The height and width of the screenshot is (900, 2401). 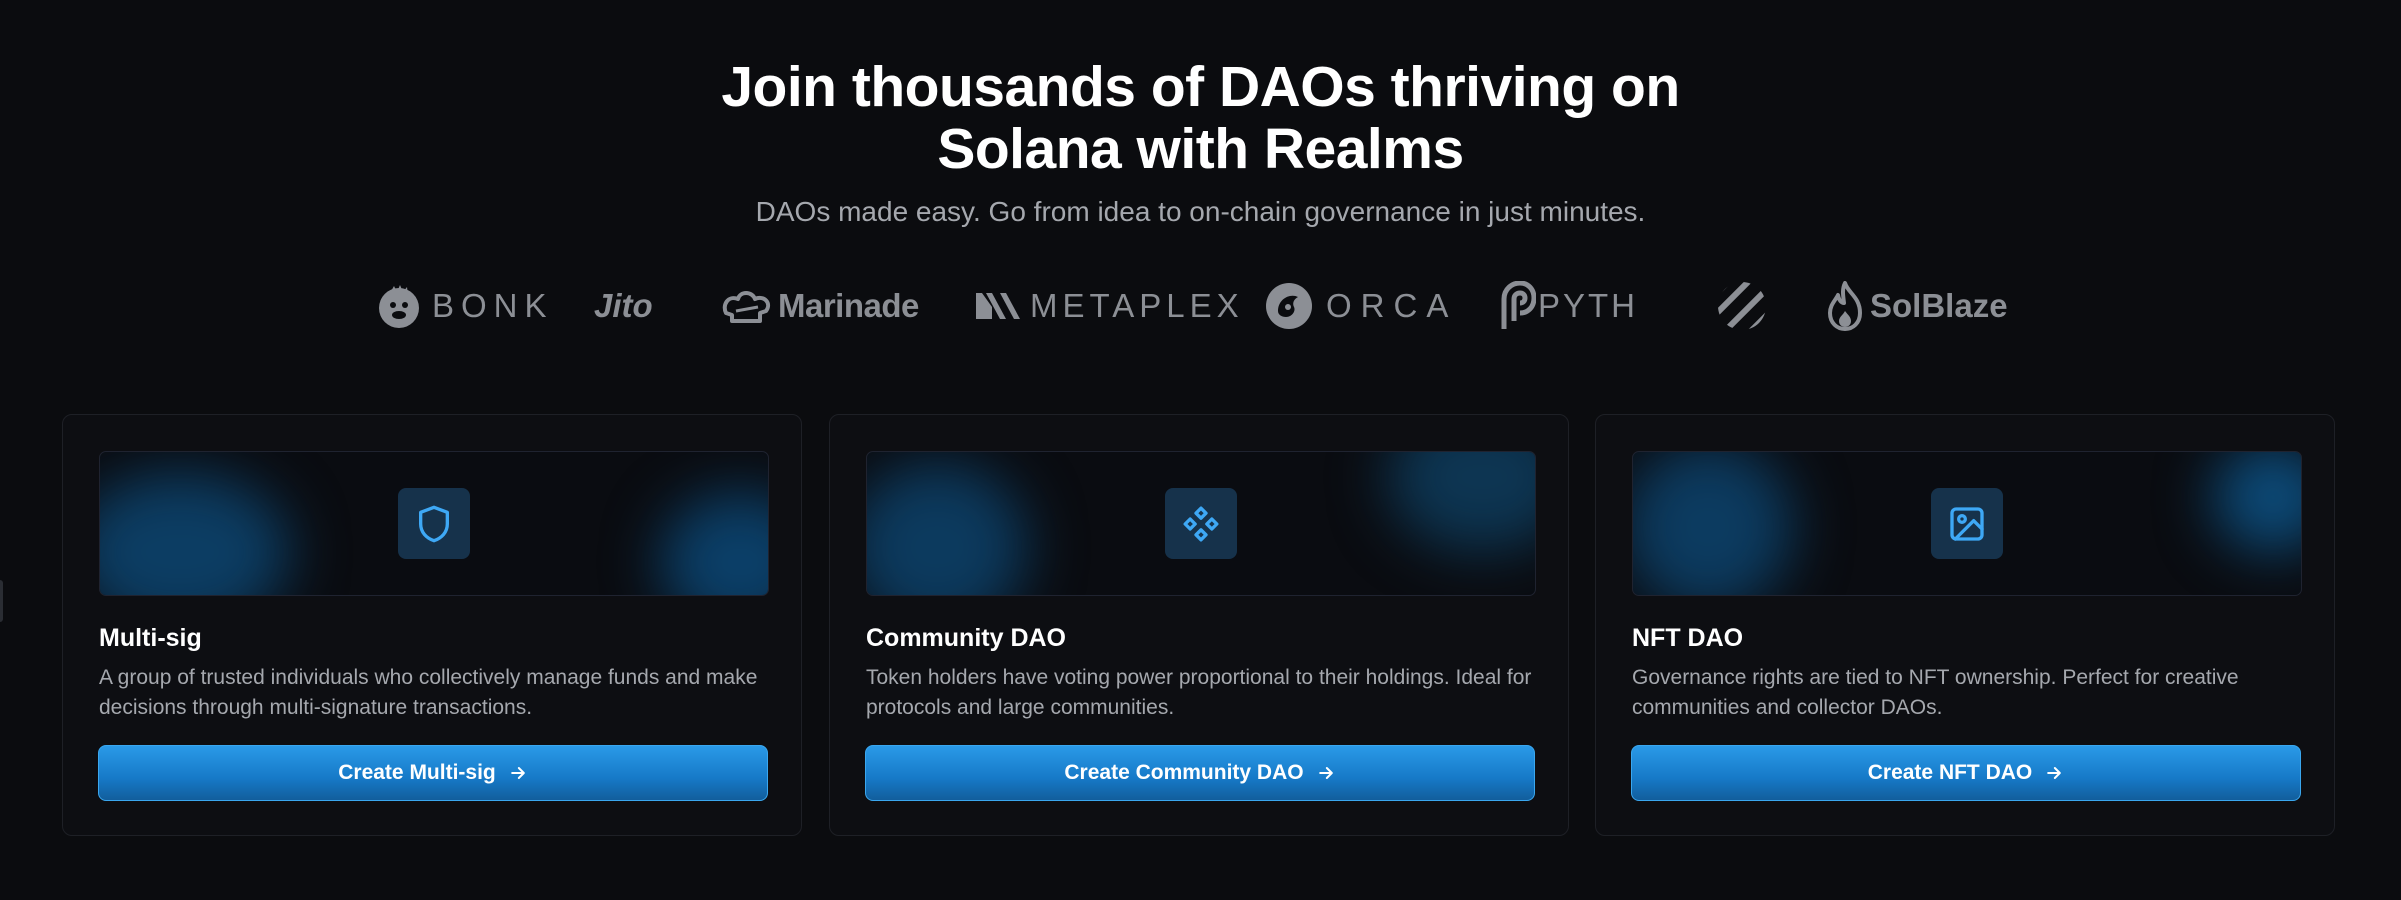 I want to click on page-title-line-1: Join thousands of DAOs thriving on, so click(x=1200, y=87).